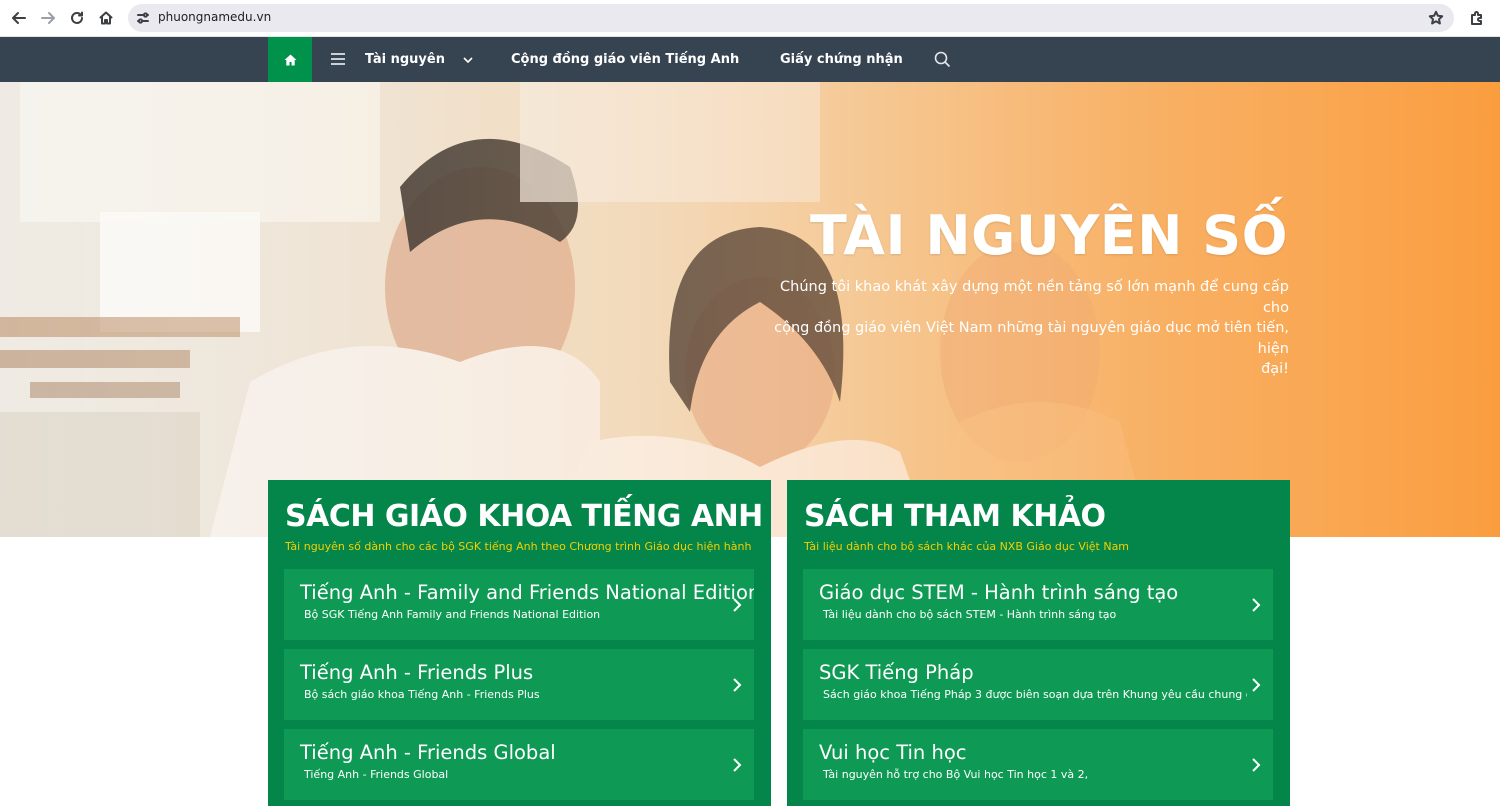 The height and width of the screenshot is (806, 1500). I want to click on card-title: Vui học Tin học, so click(893, 752).